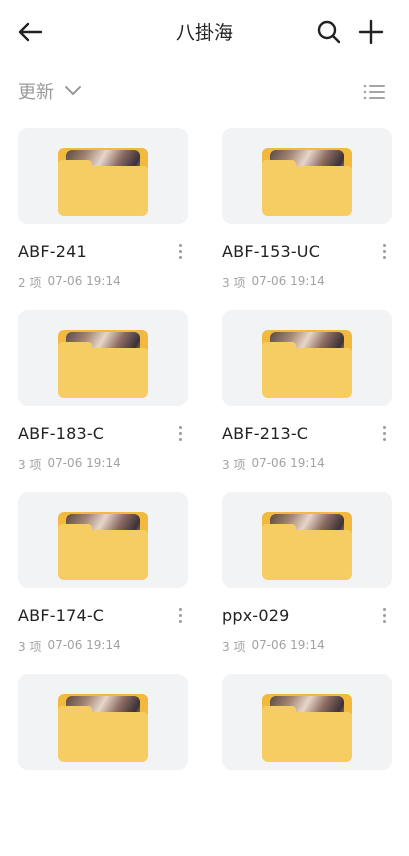  I want to click on sort-label: 更新, so click(36, 92).